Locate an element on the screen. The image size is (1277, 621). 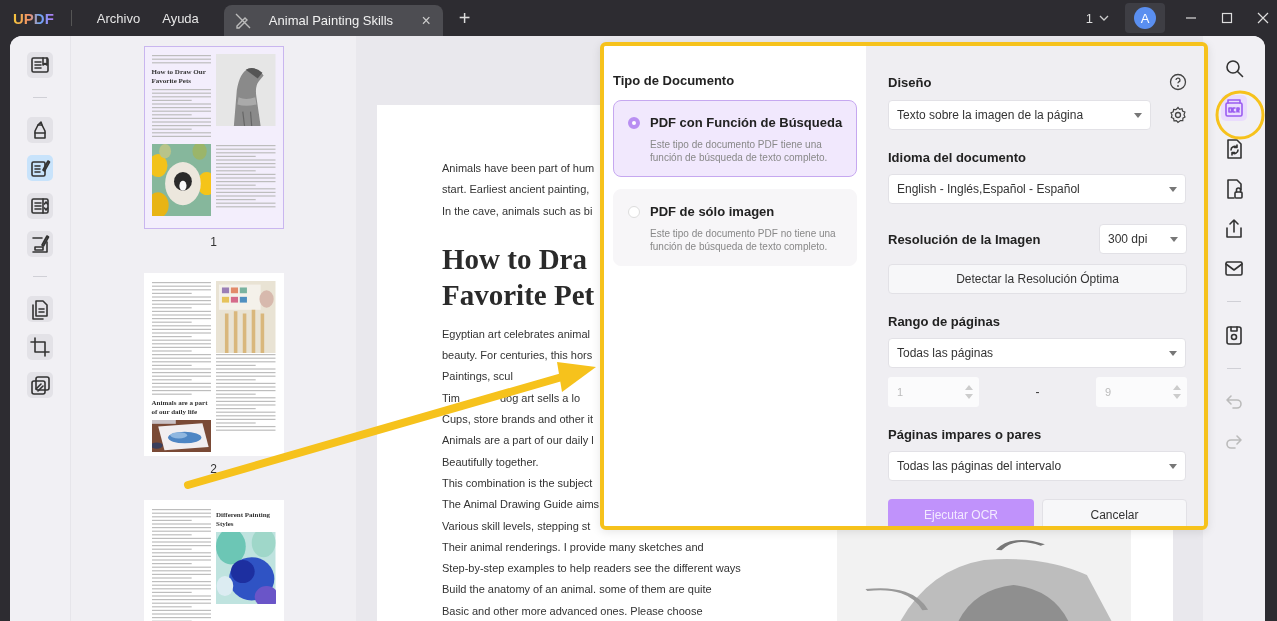
settings-icon is located at coordinates (1178, 115).